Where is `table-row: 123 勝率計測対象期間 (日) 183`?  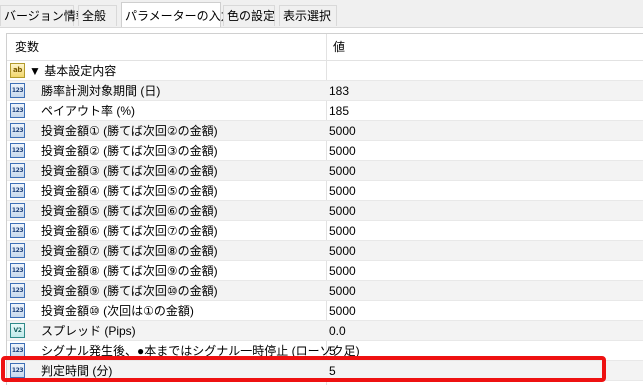 table-row: 123 勝率計測対象期間 (日) 183 is located at coordinates (325, 91).